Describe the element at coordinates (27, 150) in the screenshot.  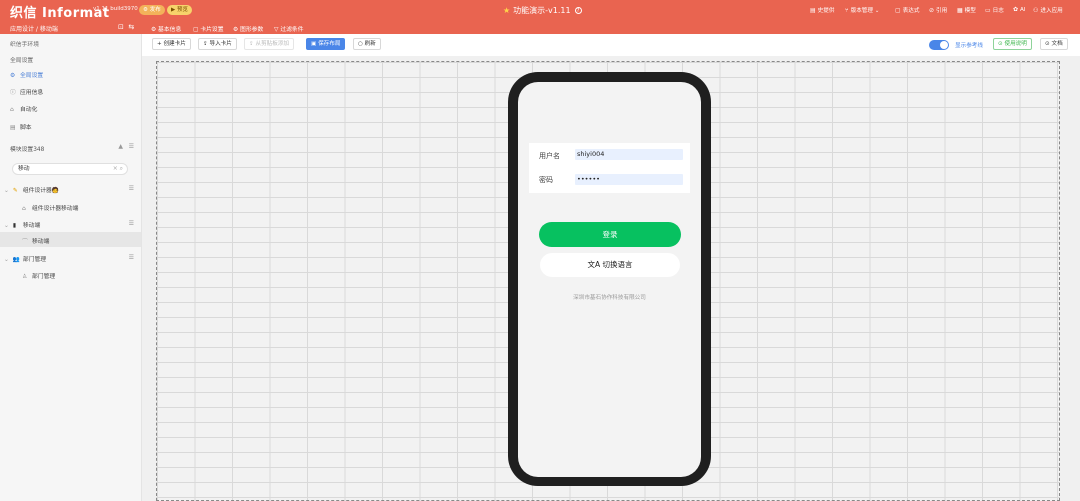
I see `module-settings-title: 模块设置348` at that location.